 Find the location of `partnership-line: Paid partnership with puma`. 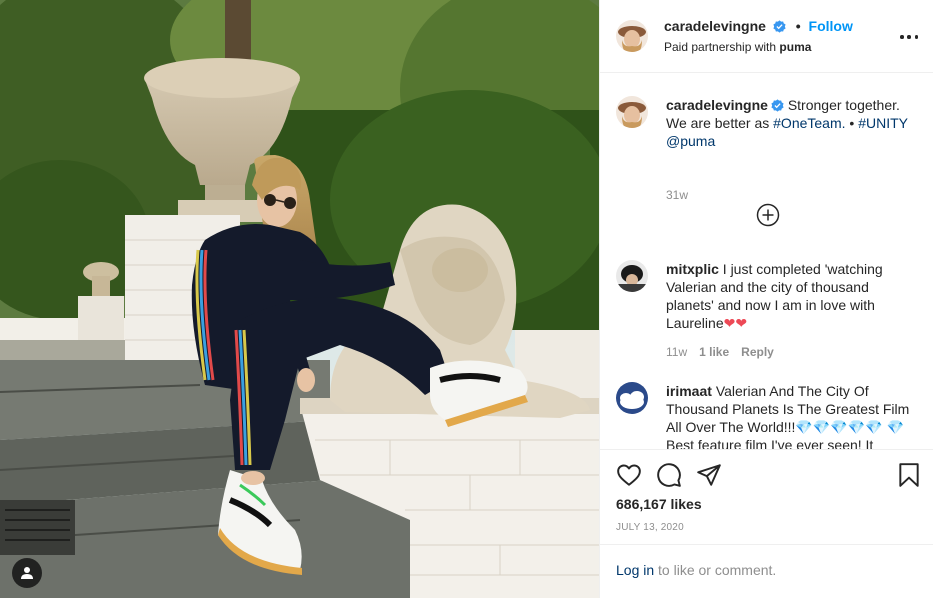

partnership-line: Paid partnership with puma is located at coordinates (737, 47).